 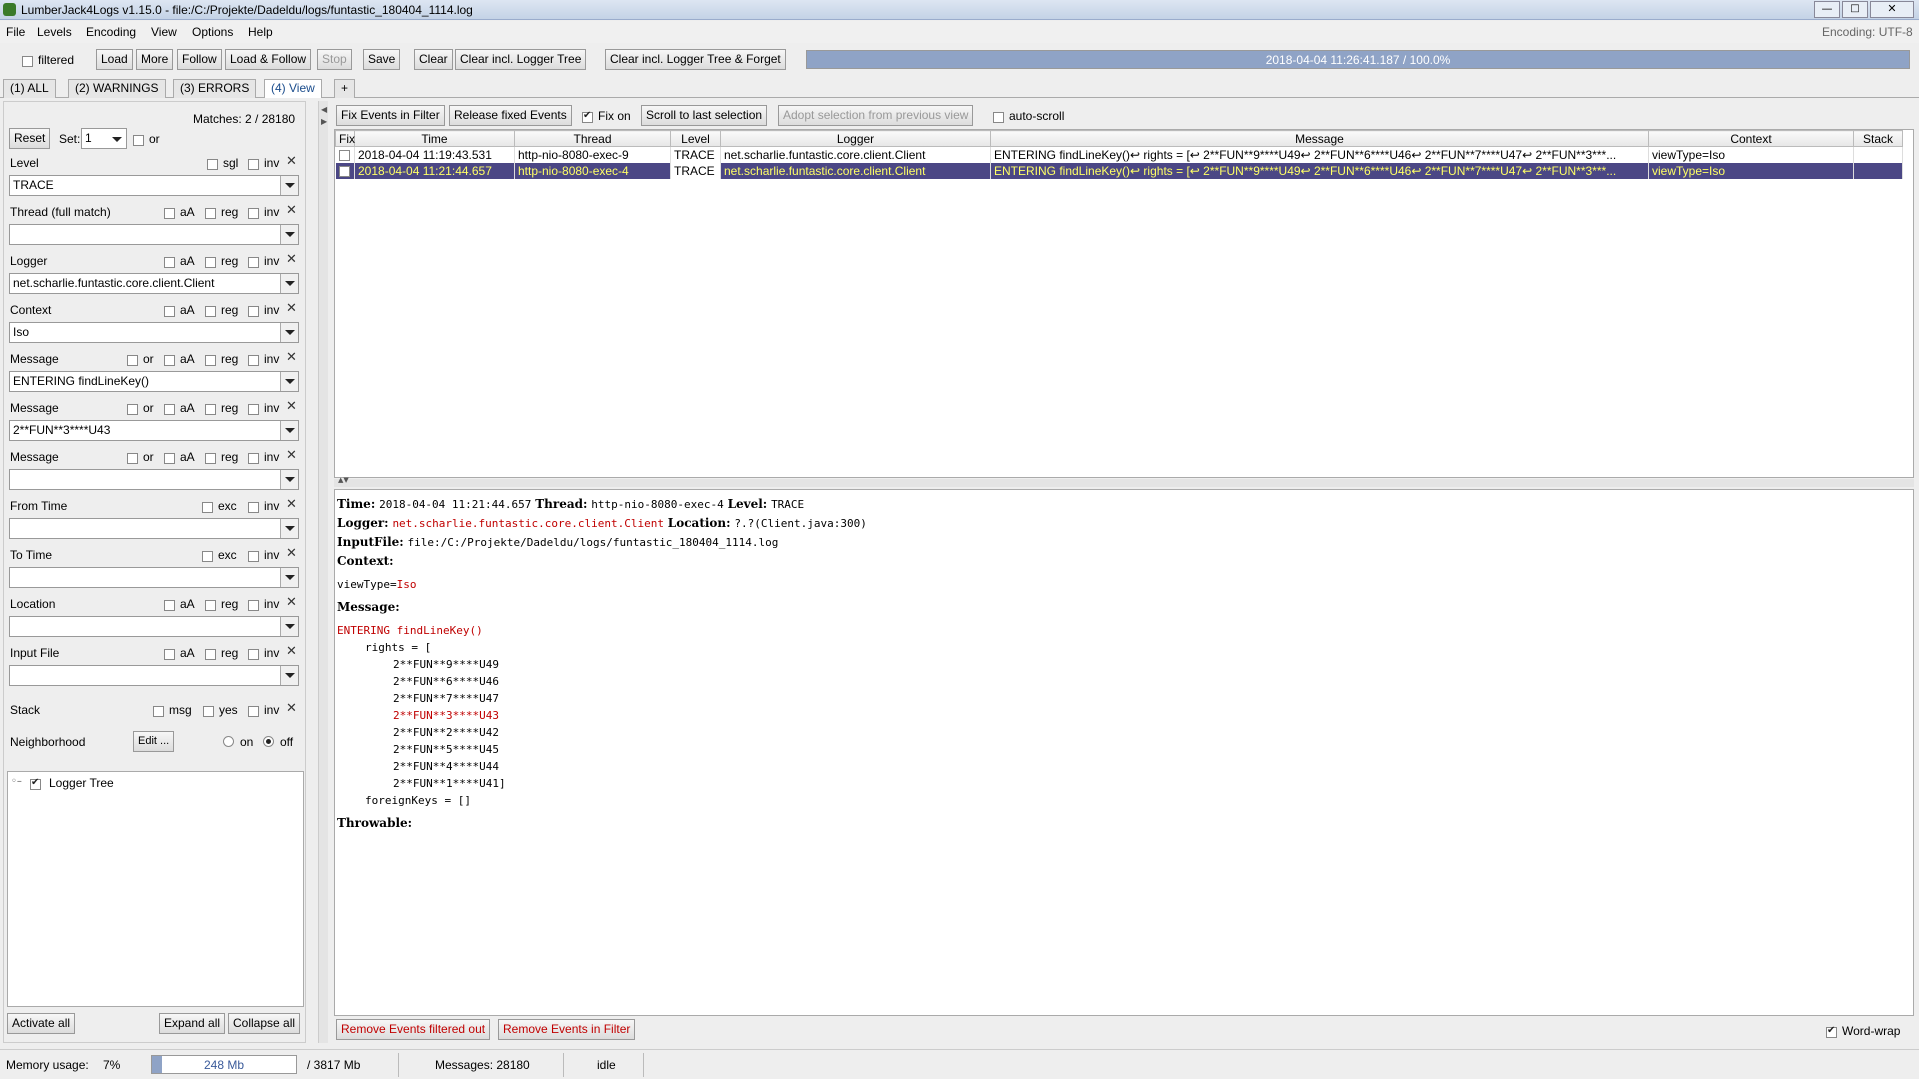 What do you see at coordinates (855, 138) in the screenshot?
I see `column-header-logger: Logger` at bounding box center [855, 138].